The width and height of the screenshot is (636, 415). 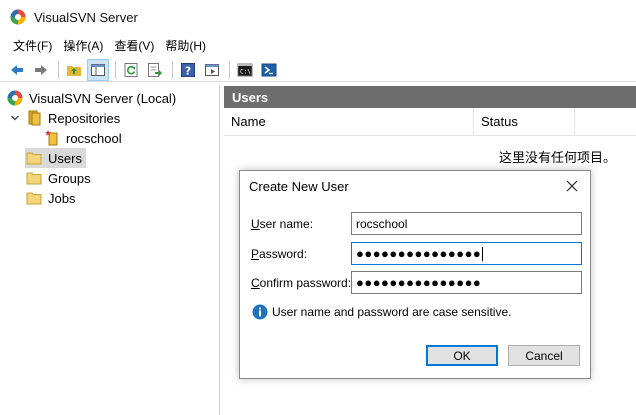 I want to click on title-bar: VisualSVN Server, so click(x=318, y=17).